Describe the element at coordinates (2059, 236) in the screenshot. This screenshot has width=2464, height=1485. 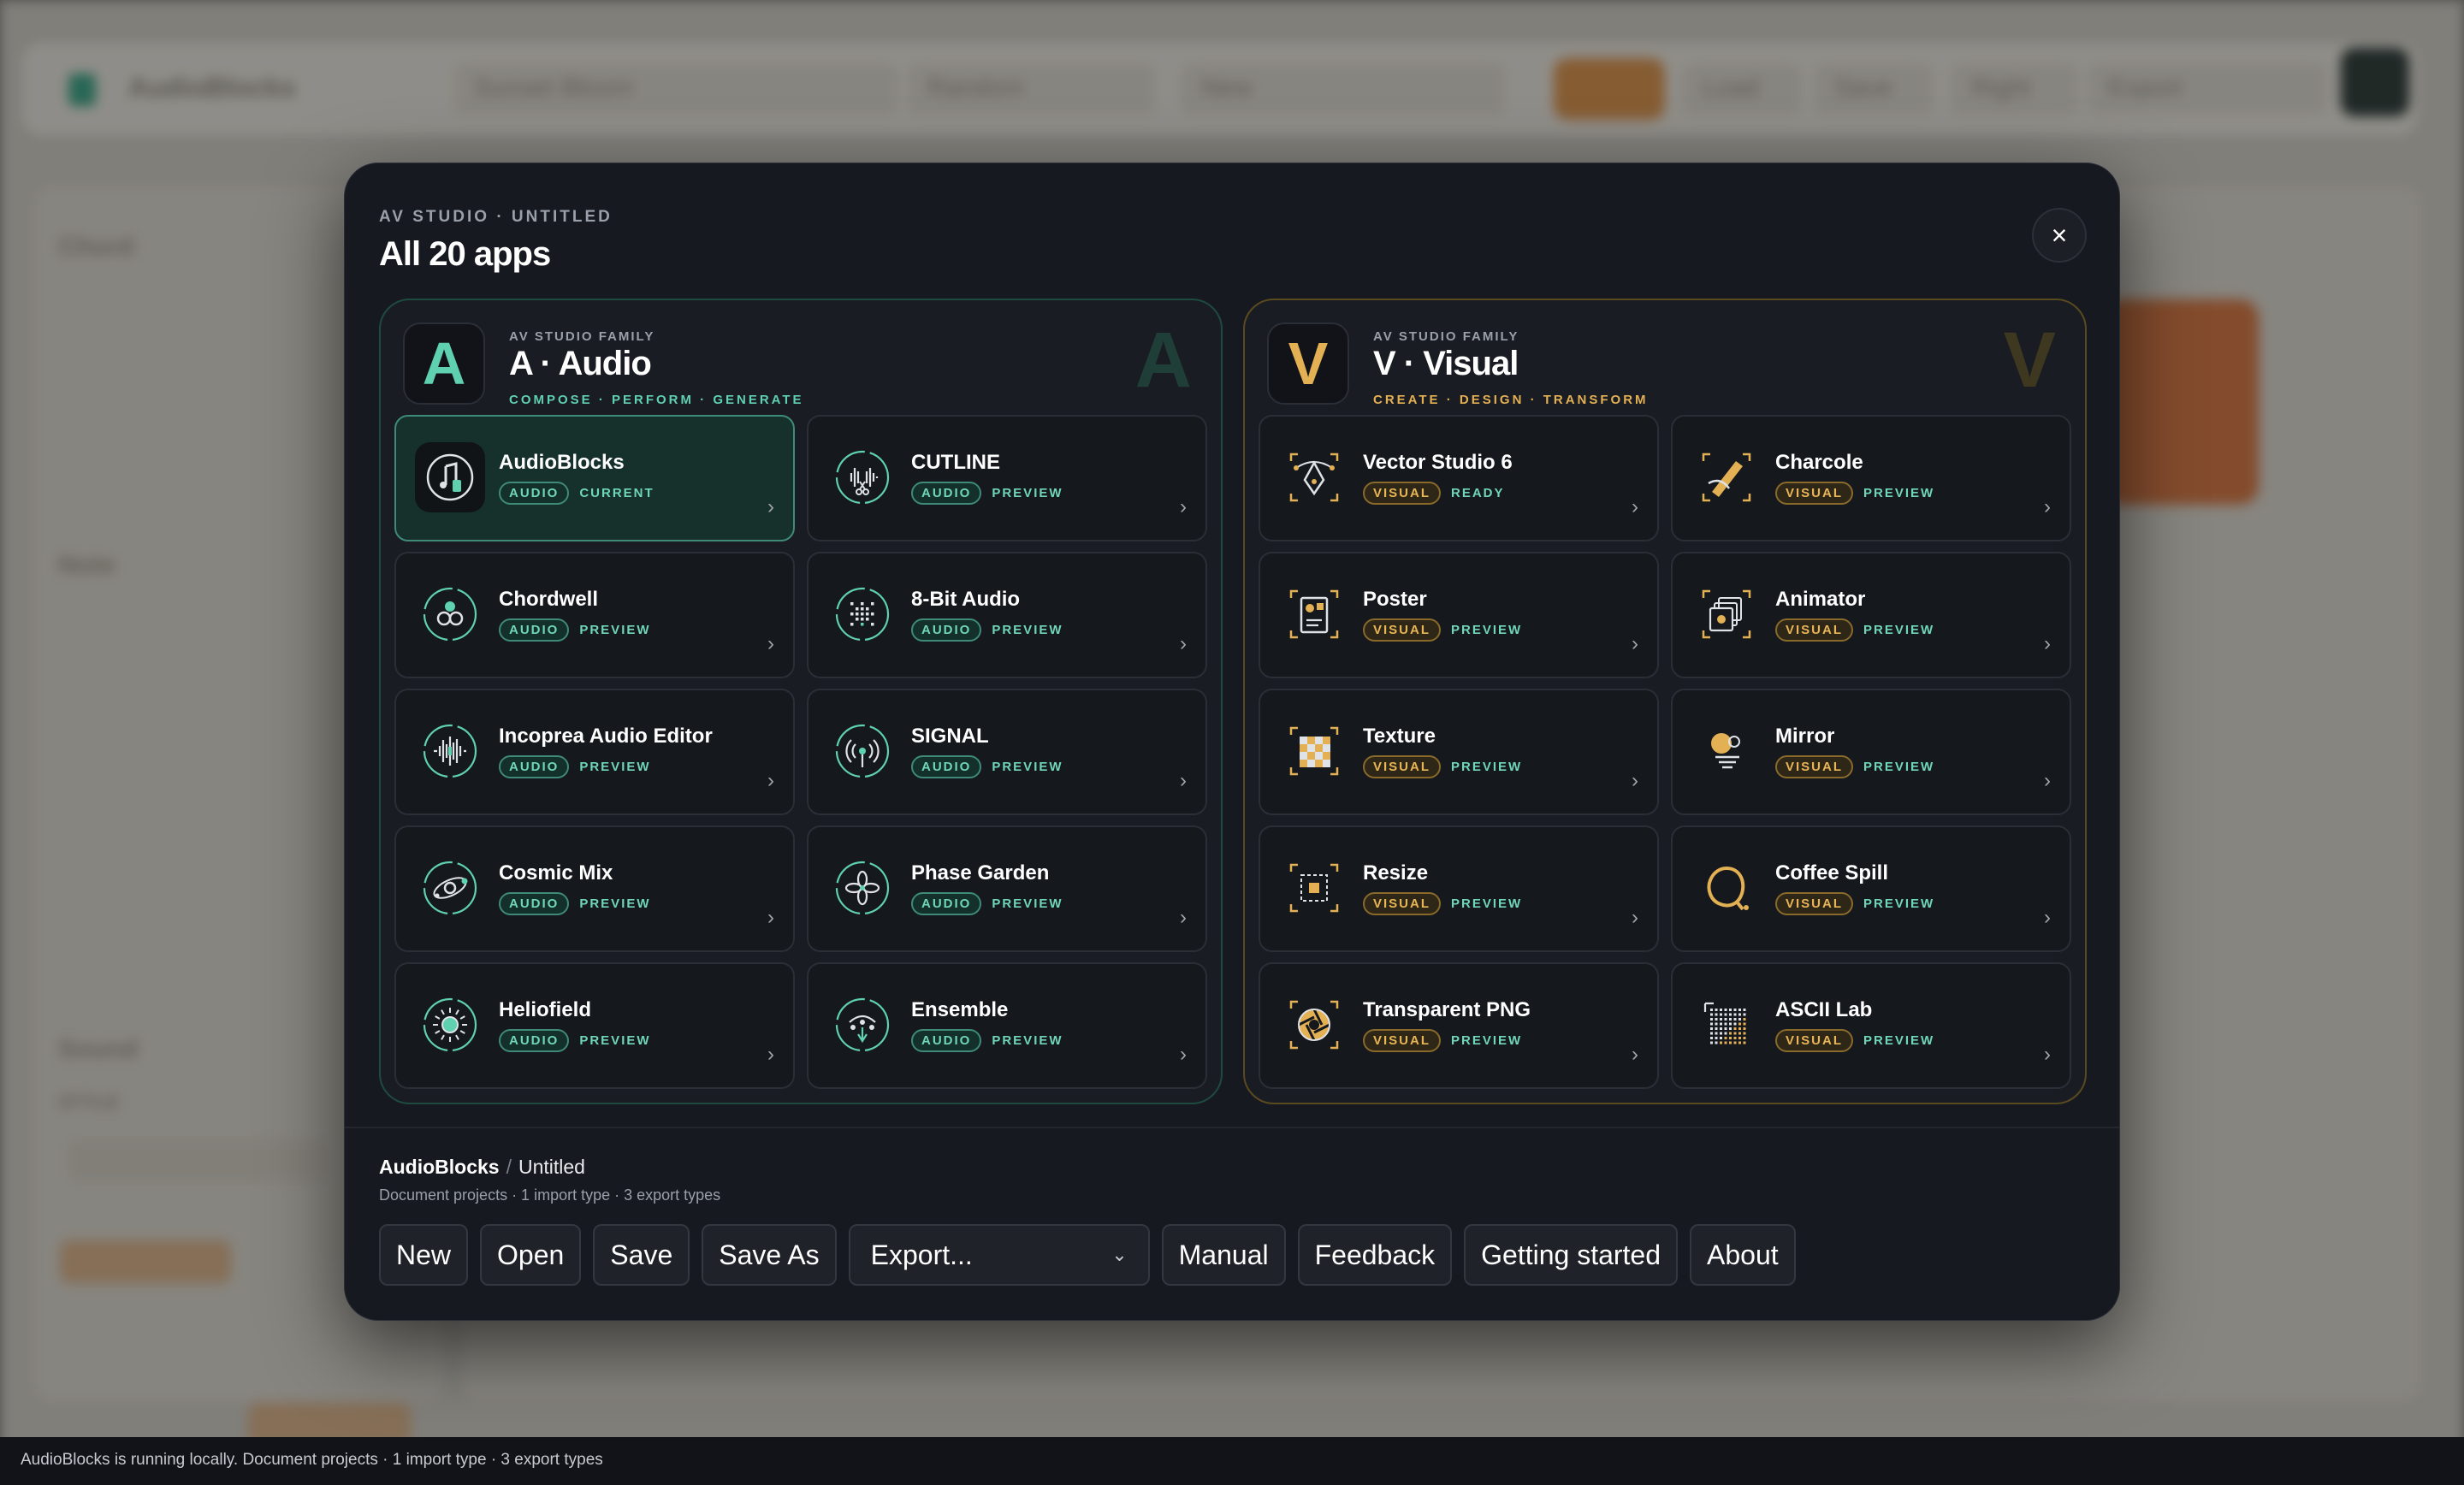
I see `close-button: ×` at that location.